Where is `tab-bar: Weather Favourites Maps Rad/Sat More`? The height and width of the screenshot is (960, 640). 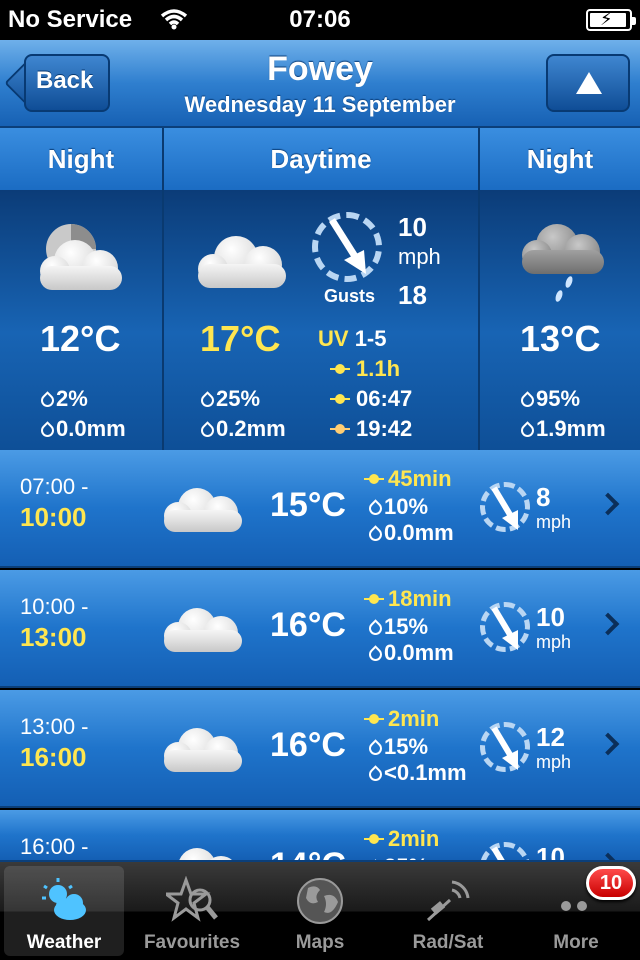 tab-bar: Weather Favourites Maps Rad/Sat More is located at coordinates (320, 911).